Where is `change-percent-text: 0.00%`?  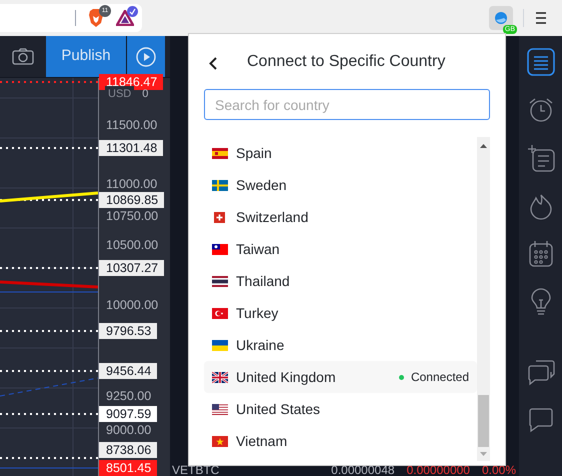
change-percent-text: 0.00% is located at coordinates (499, 470).